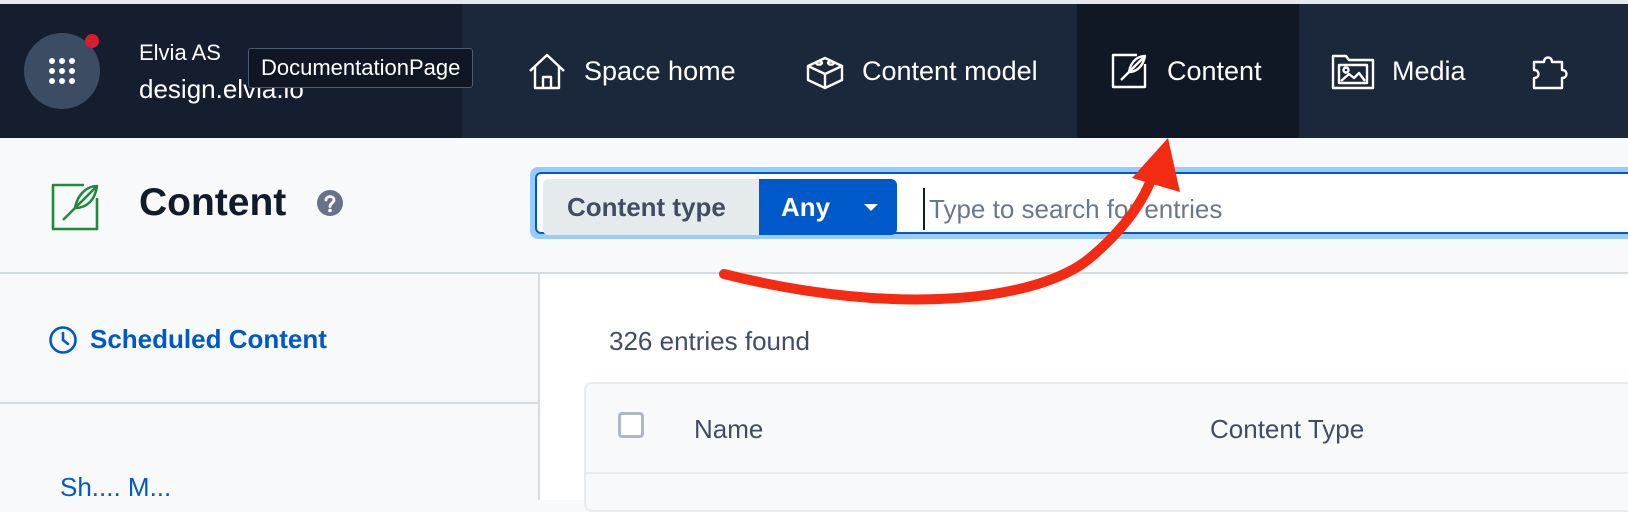 This screenshot has width=1628, height=512. Describe the element at coordinates (728, 429) in the screenshot. I see `column-header-name: Name` at that location.